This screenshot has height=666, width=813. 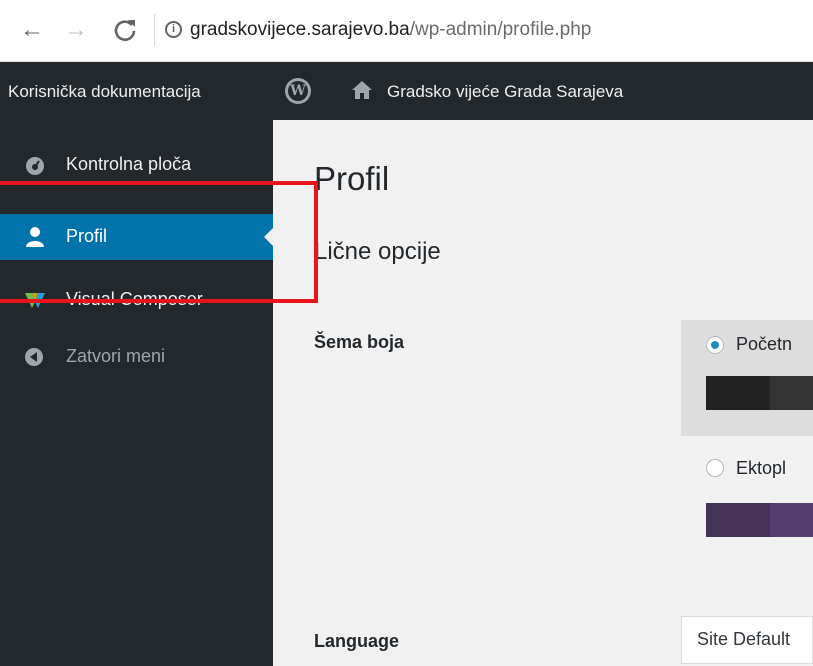 What do you see at coordinates (377, 251) in the screenshot?
I see `section-title: Lične opcije` at bounding box center [377, 251].